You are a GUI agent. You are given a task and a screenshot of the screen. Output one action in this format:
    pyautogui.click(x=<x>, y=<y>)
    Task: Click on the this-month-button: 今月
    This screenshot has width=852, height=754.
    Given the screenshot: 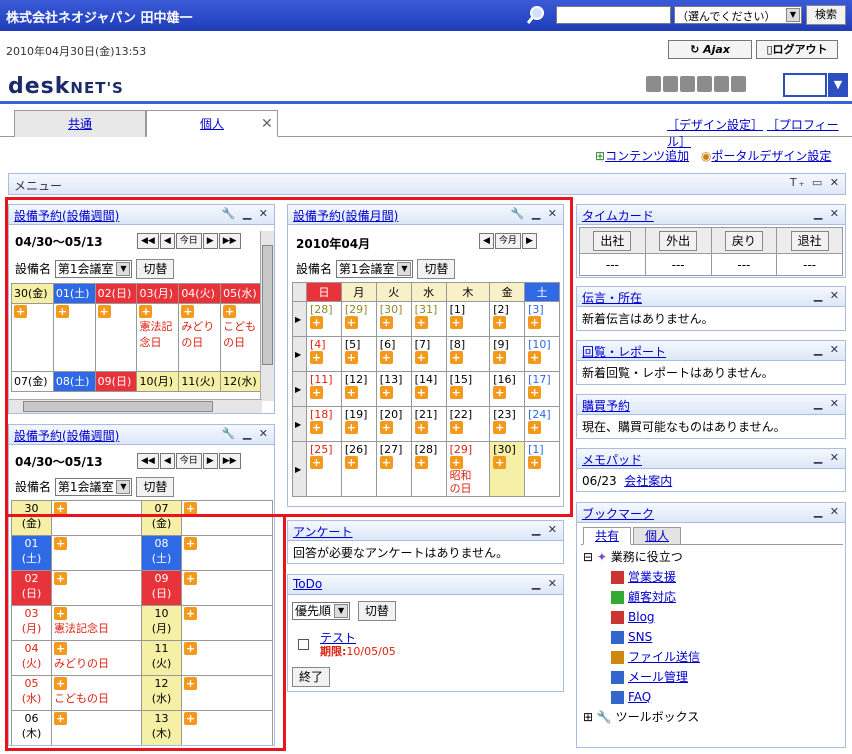 What is the action you would take?
    pyautogui.click(x=507, y=241)
    